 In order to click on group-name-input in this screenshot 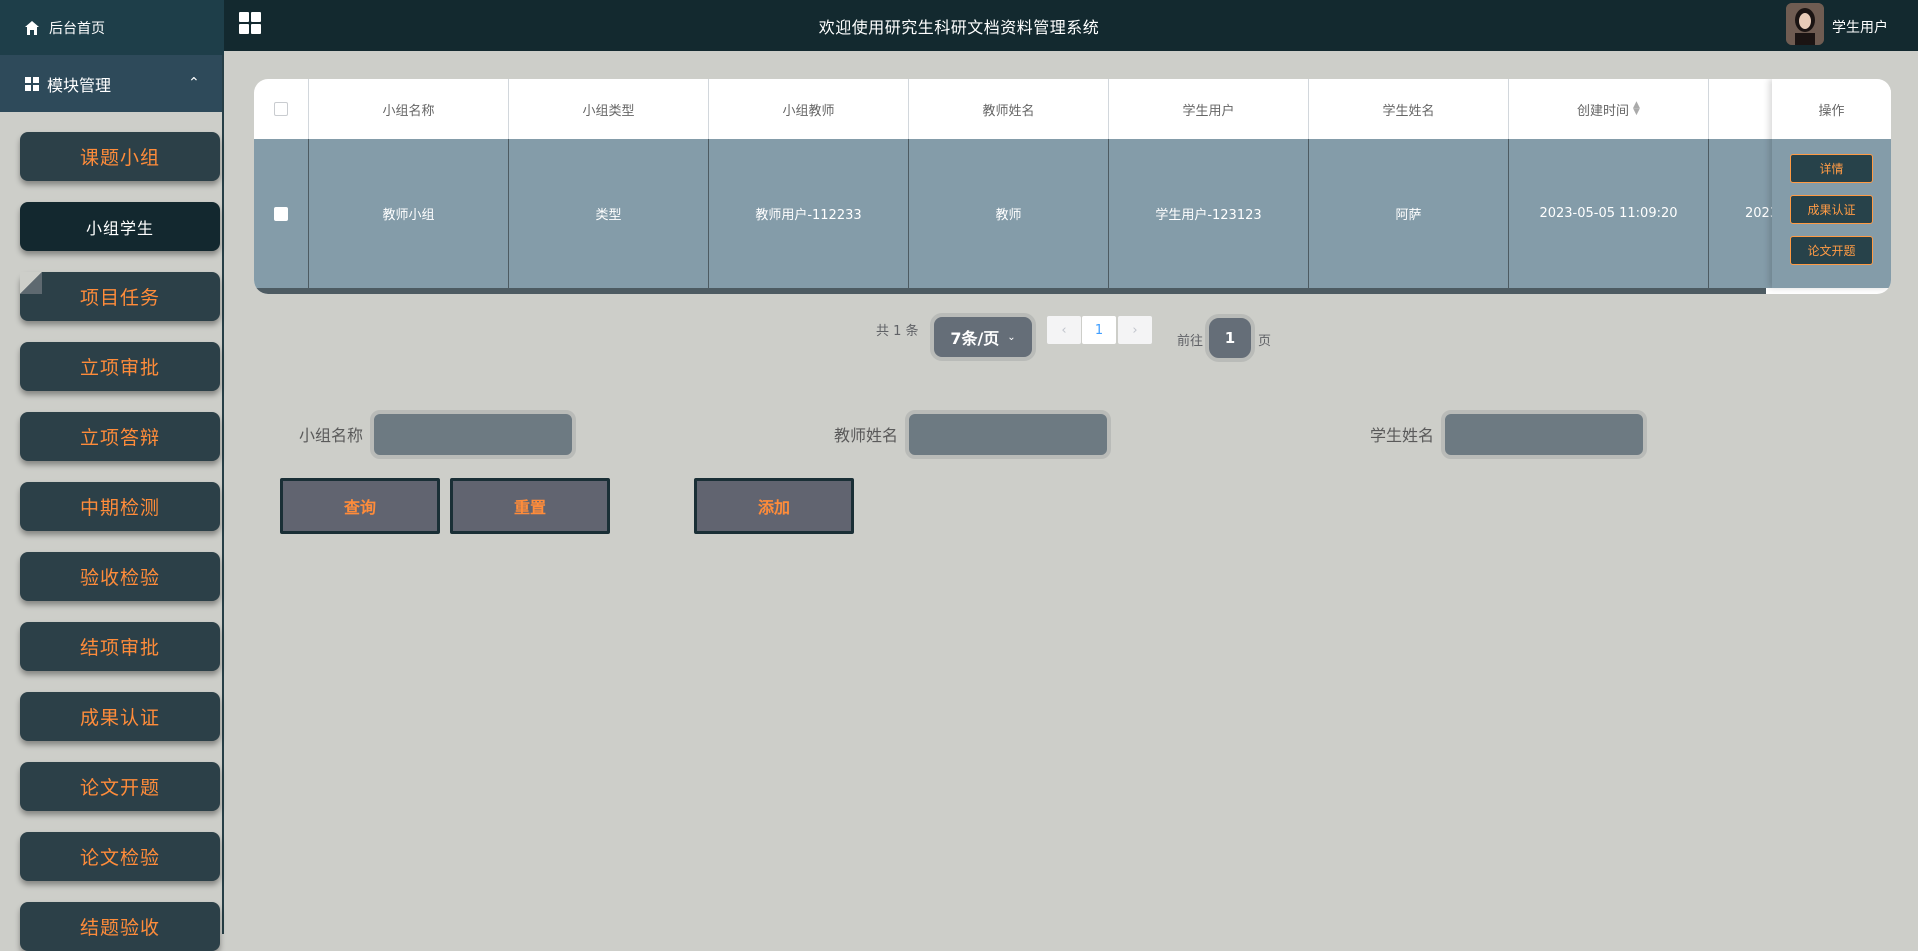, I will do `click(473, 434)`.